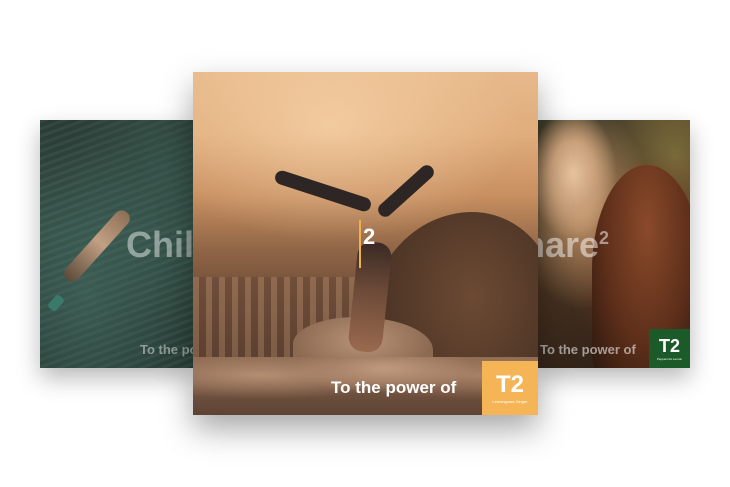 The image size is (730, 487). What do you see at coordinates (160, 244) in the screenshot?
I see `card-headline: Chill` at bounding box center [160, 244].